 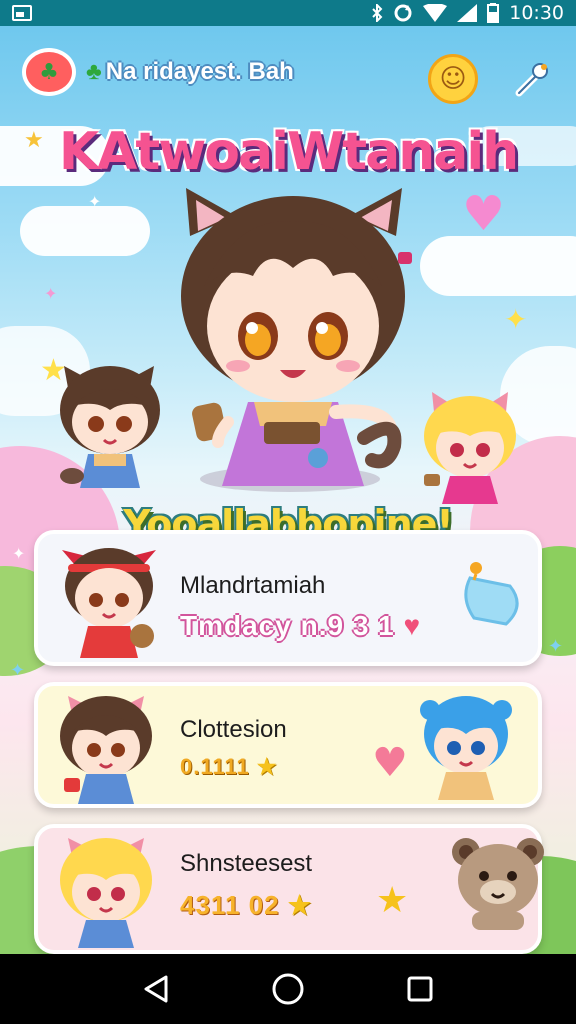 I want to click on bear-character, so click(x=498, y=884).